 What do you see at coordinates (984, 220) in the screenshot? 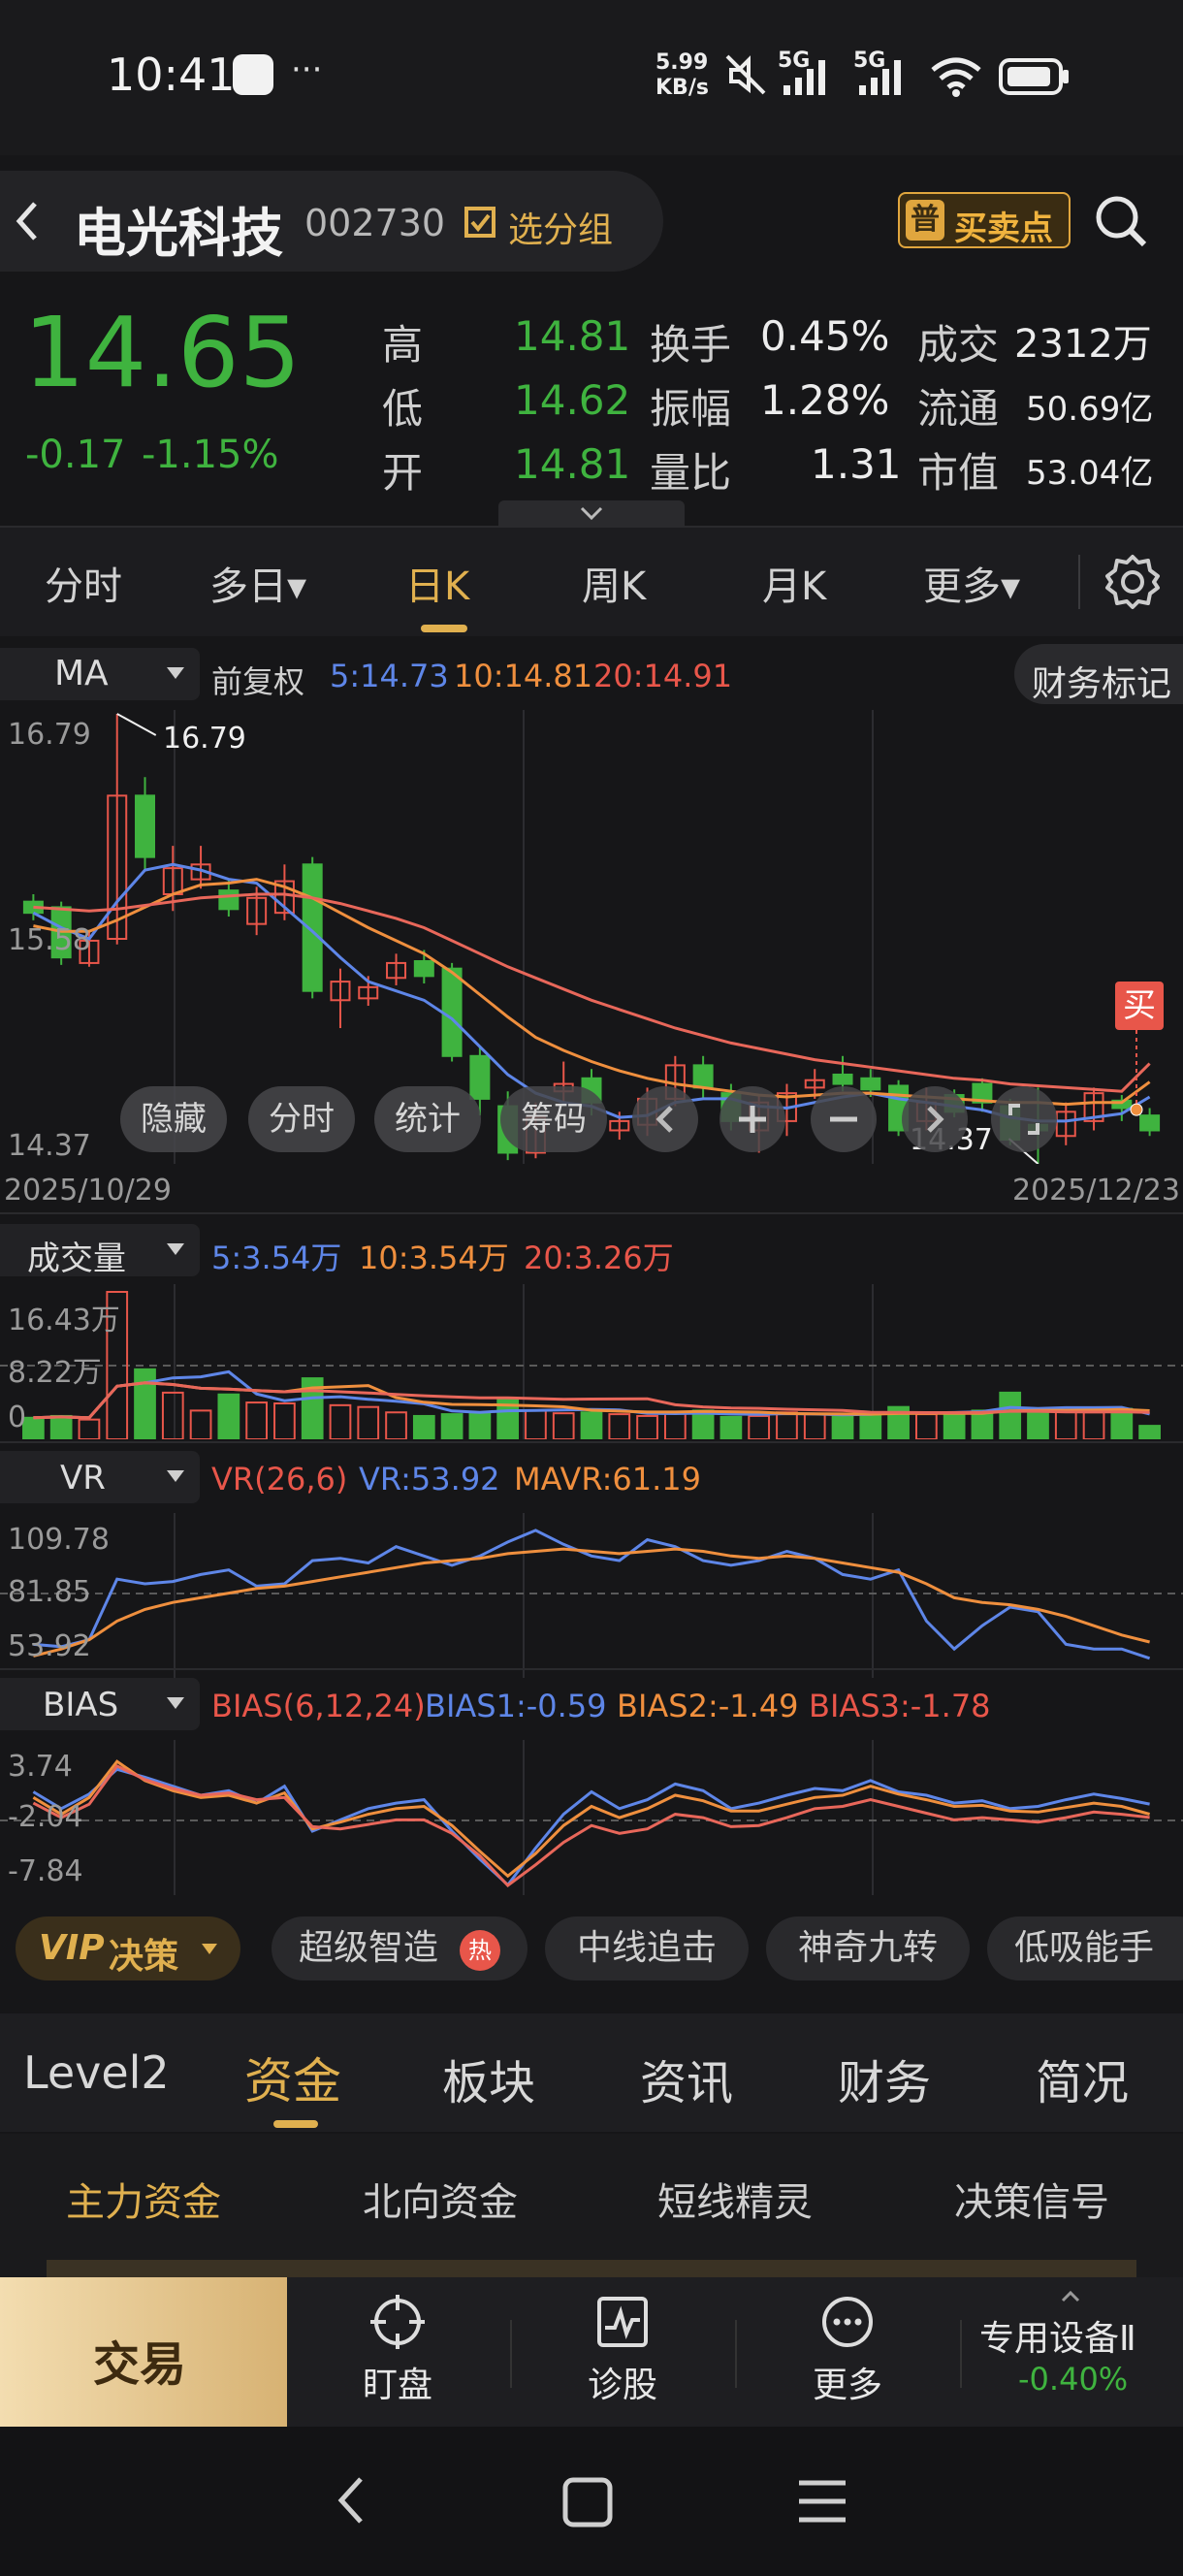
I see `buy-sell-point-button: 普 买卖点` at bounding box center [984, 220].